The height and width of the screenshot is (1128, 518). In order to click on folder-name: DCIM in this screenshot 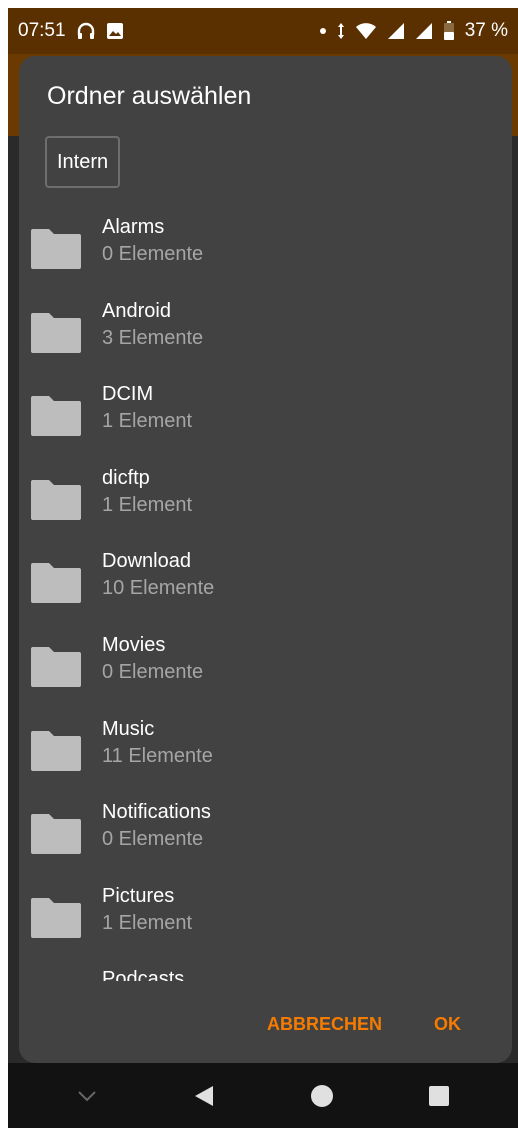, I will do `click(128, 394)`.